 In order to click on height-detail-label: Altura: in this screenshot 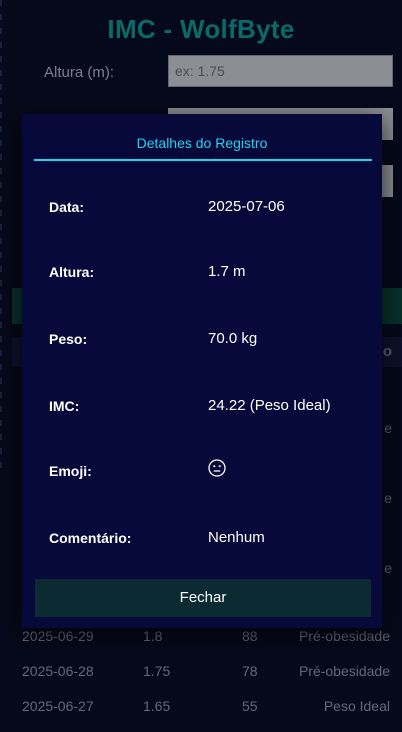, I will do `click(72, 272)`.